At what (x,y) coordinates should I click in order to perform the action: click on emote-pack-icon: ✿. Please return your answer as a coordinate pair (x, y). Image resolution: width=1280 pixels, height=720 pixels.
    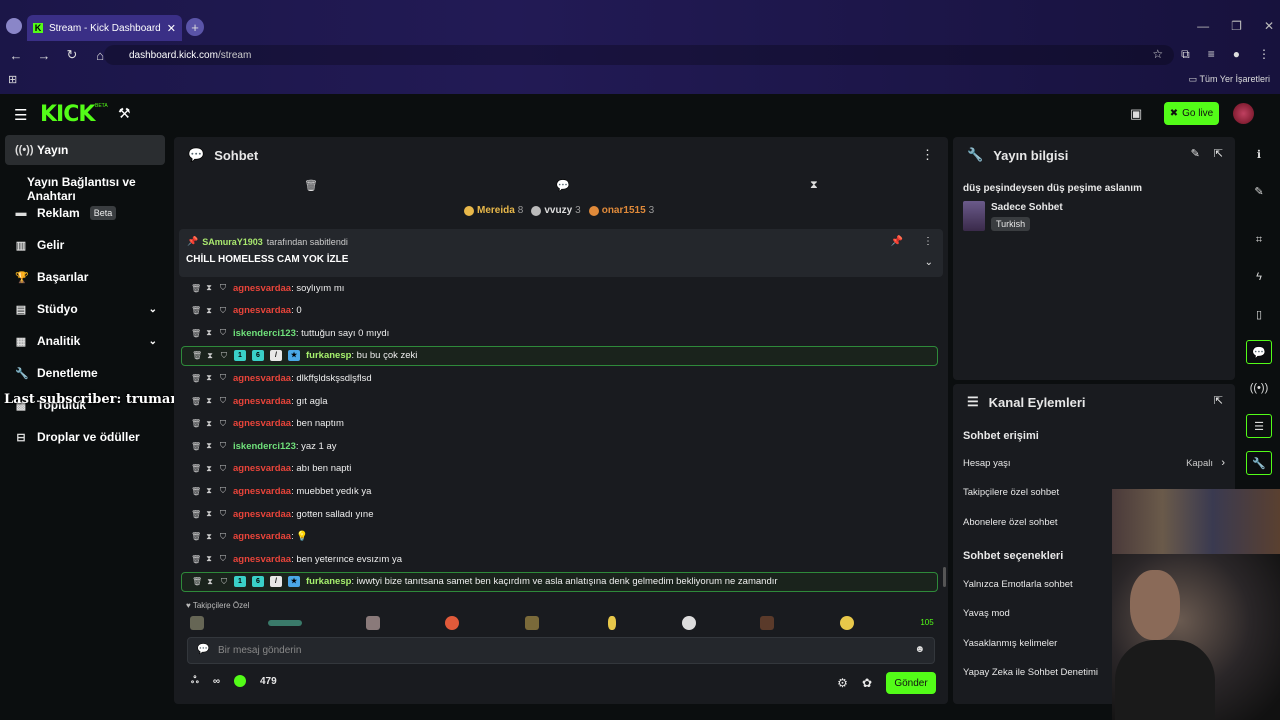
    Looking at the image, I should click on (867, 683).